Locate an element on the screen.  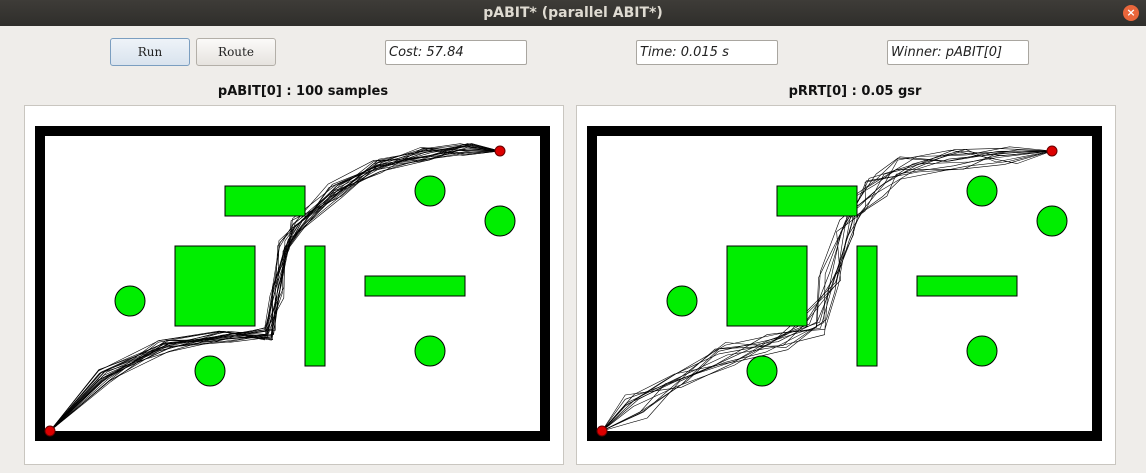
window-title: pABIT* (parallel ABIT*) is located at coordinates (573, 13).